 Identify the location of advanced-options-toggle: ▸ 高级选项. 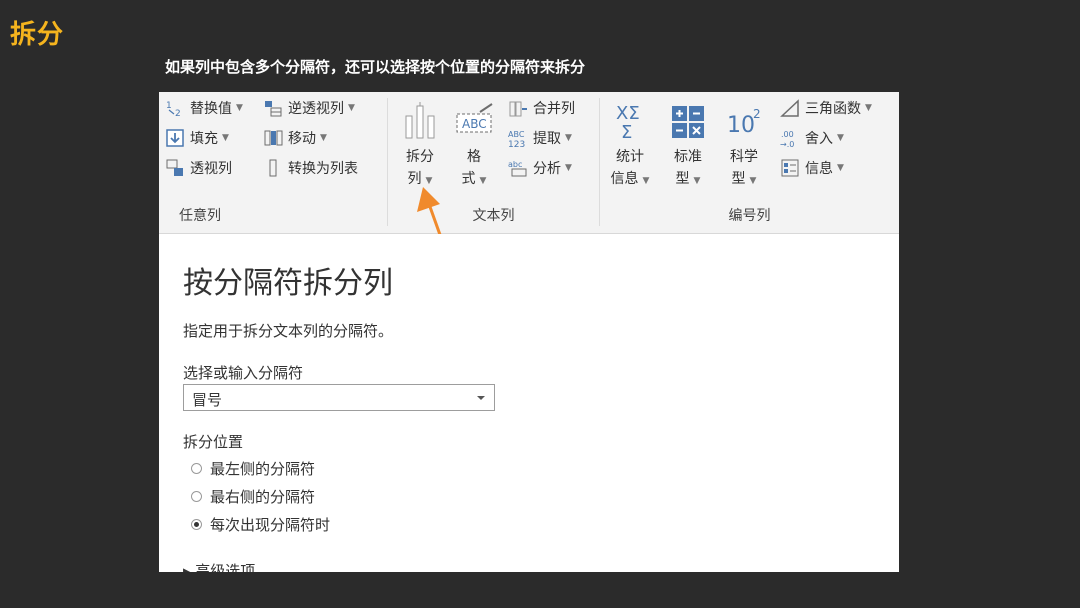
(219, 566).